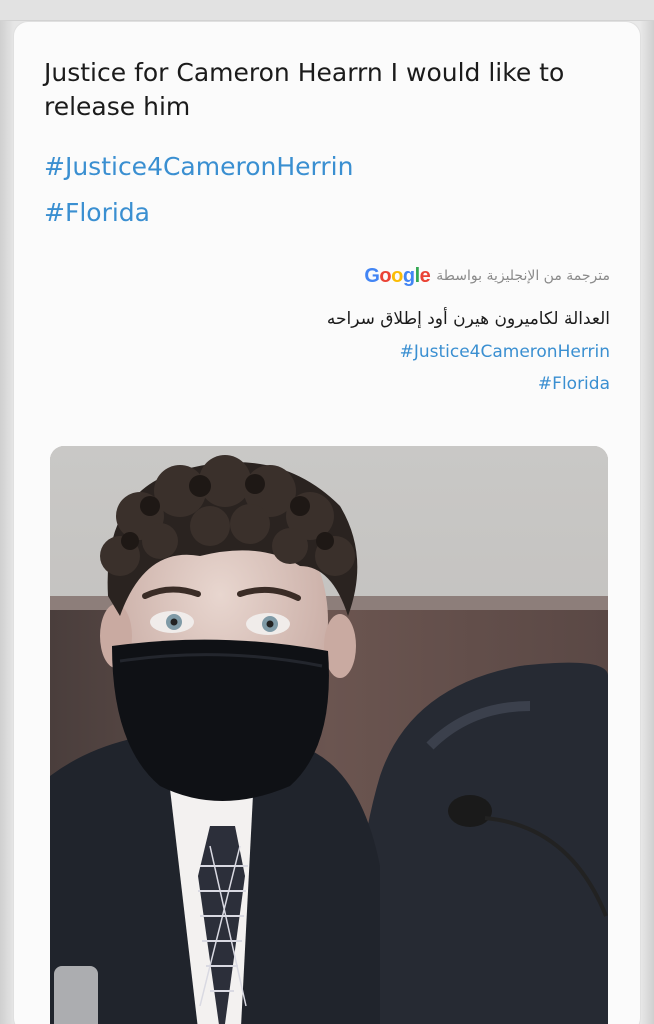 The image size is (654, 1024). I want to click on hashtag-link-florida: #Florida, so click(97, 213).